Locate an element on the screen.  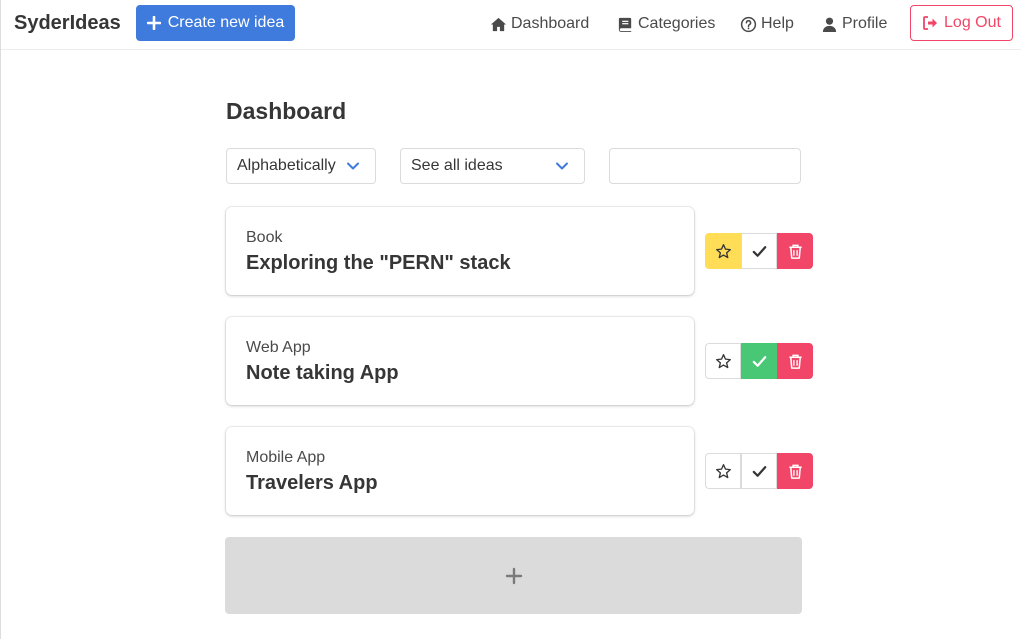
idea-name: Exploring the "PERN" stack is located at coordinates (378, 263).